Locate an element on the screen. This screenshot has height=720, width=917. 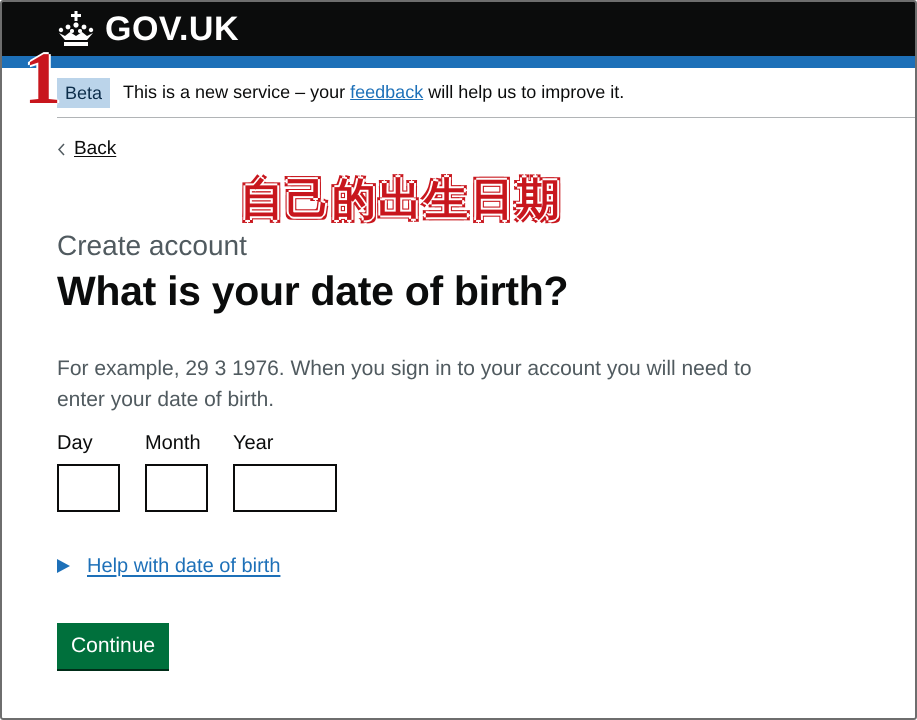
date-label: Month is located at coordinates (173, 443).